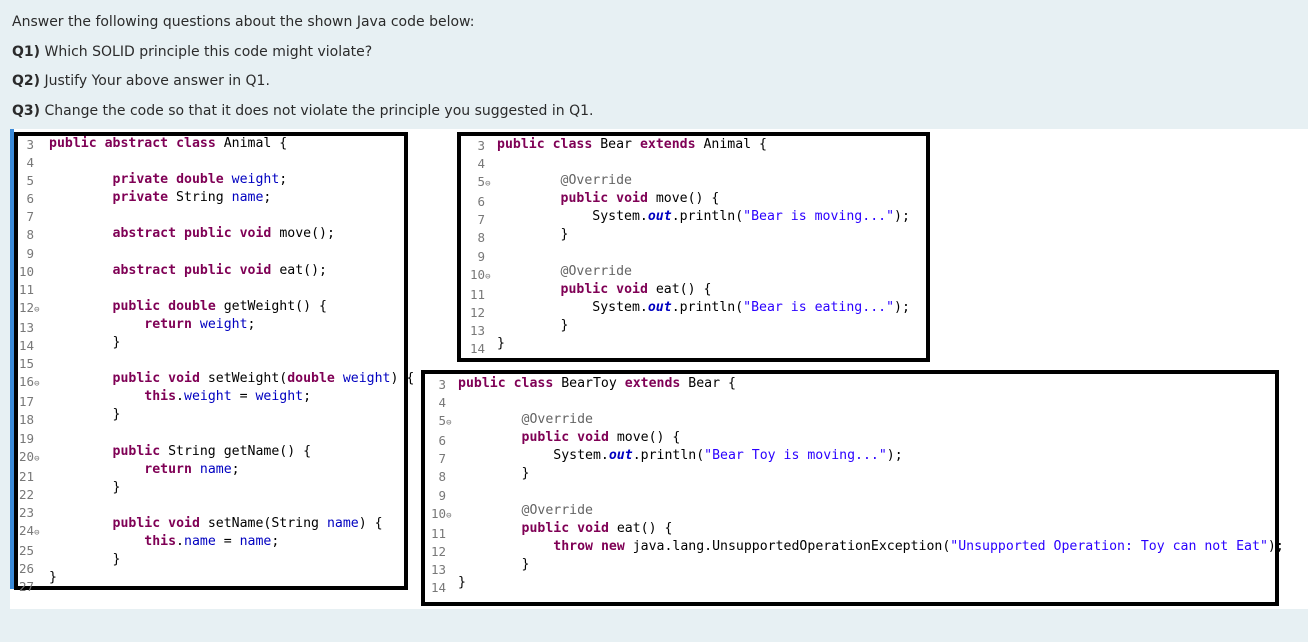 The height and width of the screenshot is (642, 1308). Describe the element at coordinates (480, 247) in the screenshot. I see `bear-line-numbers: 3 4 5⊖ 6 7 8 9 10⊖ 11 12 13 14` at that location.